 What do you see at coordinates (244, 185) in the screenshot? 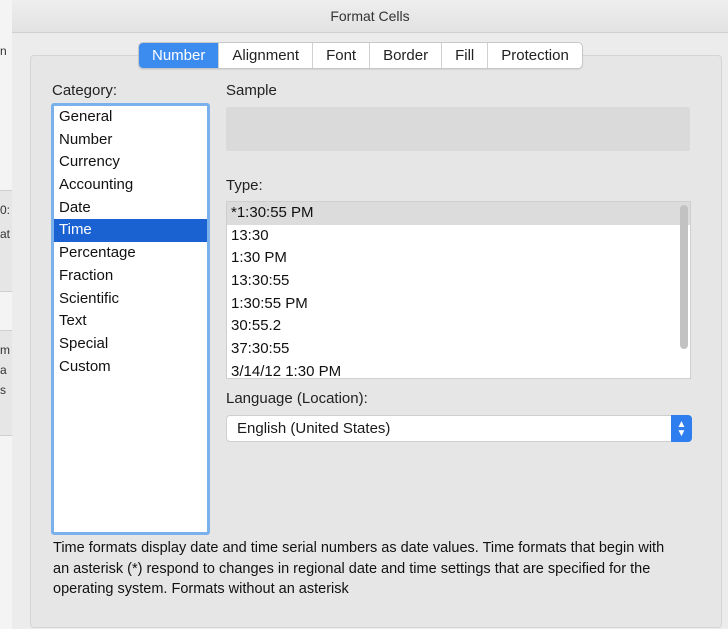
I see `type-label: Type:` at bounding box center [244, 185].